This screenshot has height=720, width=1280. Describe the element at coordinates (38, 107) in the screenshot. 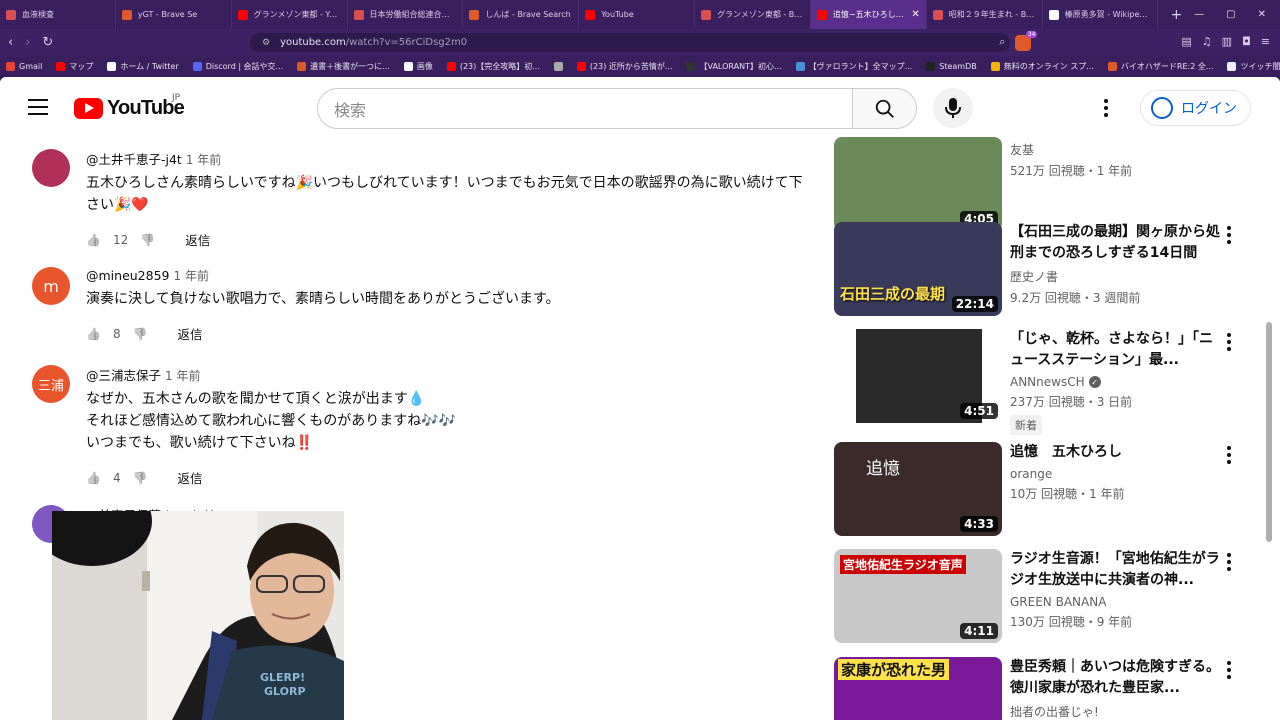

I see `hamburger-menu-icon` at that location.